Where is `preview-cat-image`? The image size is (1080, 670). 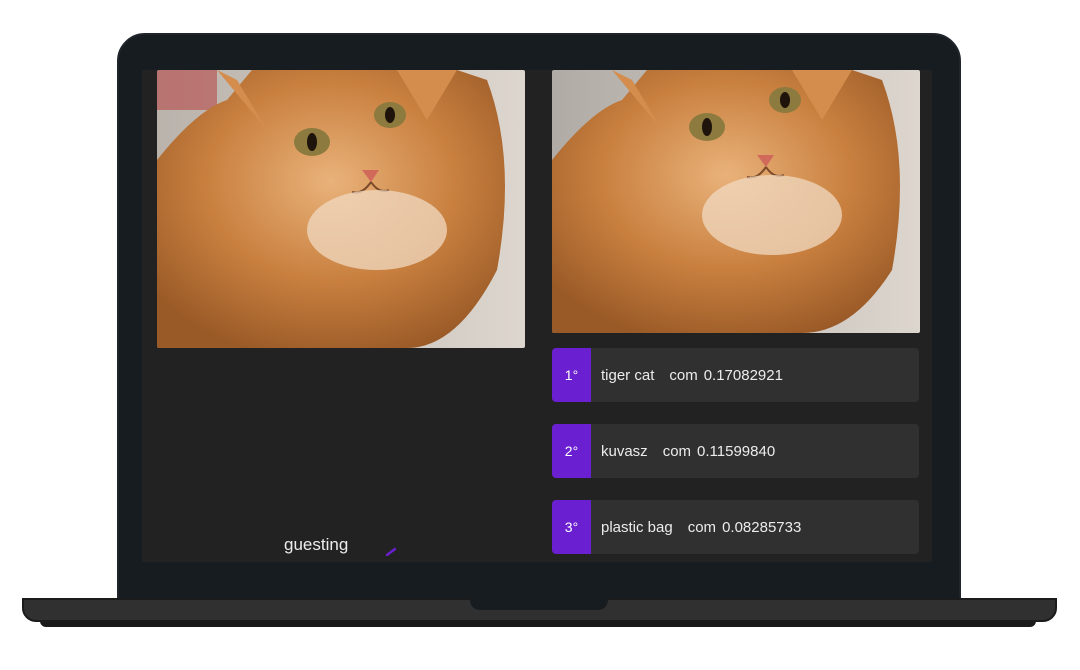 preview-cat-image is located at coordinates (736, 201).